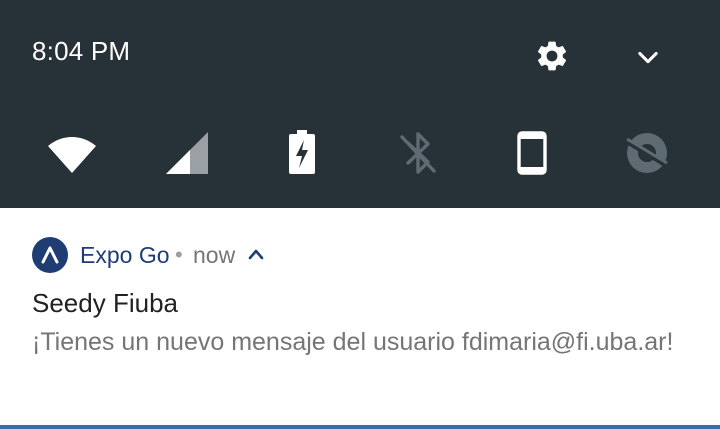 This screenshot has width=720, height=429. What do you see at coordinates (214, 255) in the screenshot?
I see `notification-time: now` at bounding box center [214, 255].